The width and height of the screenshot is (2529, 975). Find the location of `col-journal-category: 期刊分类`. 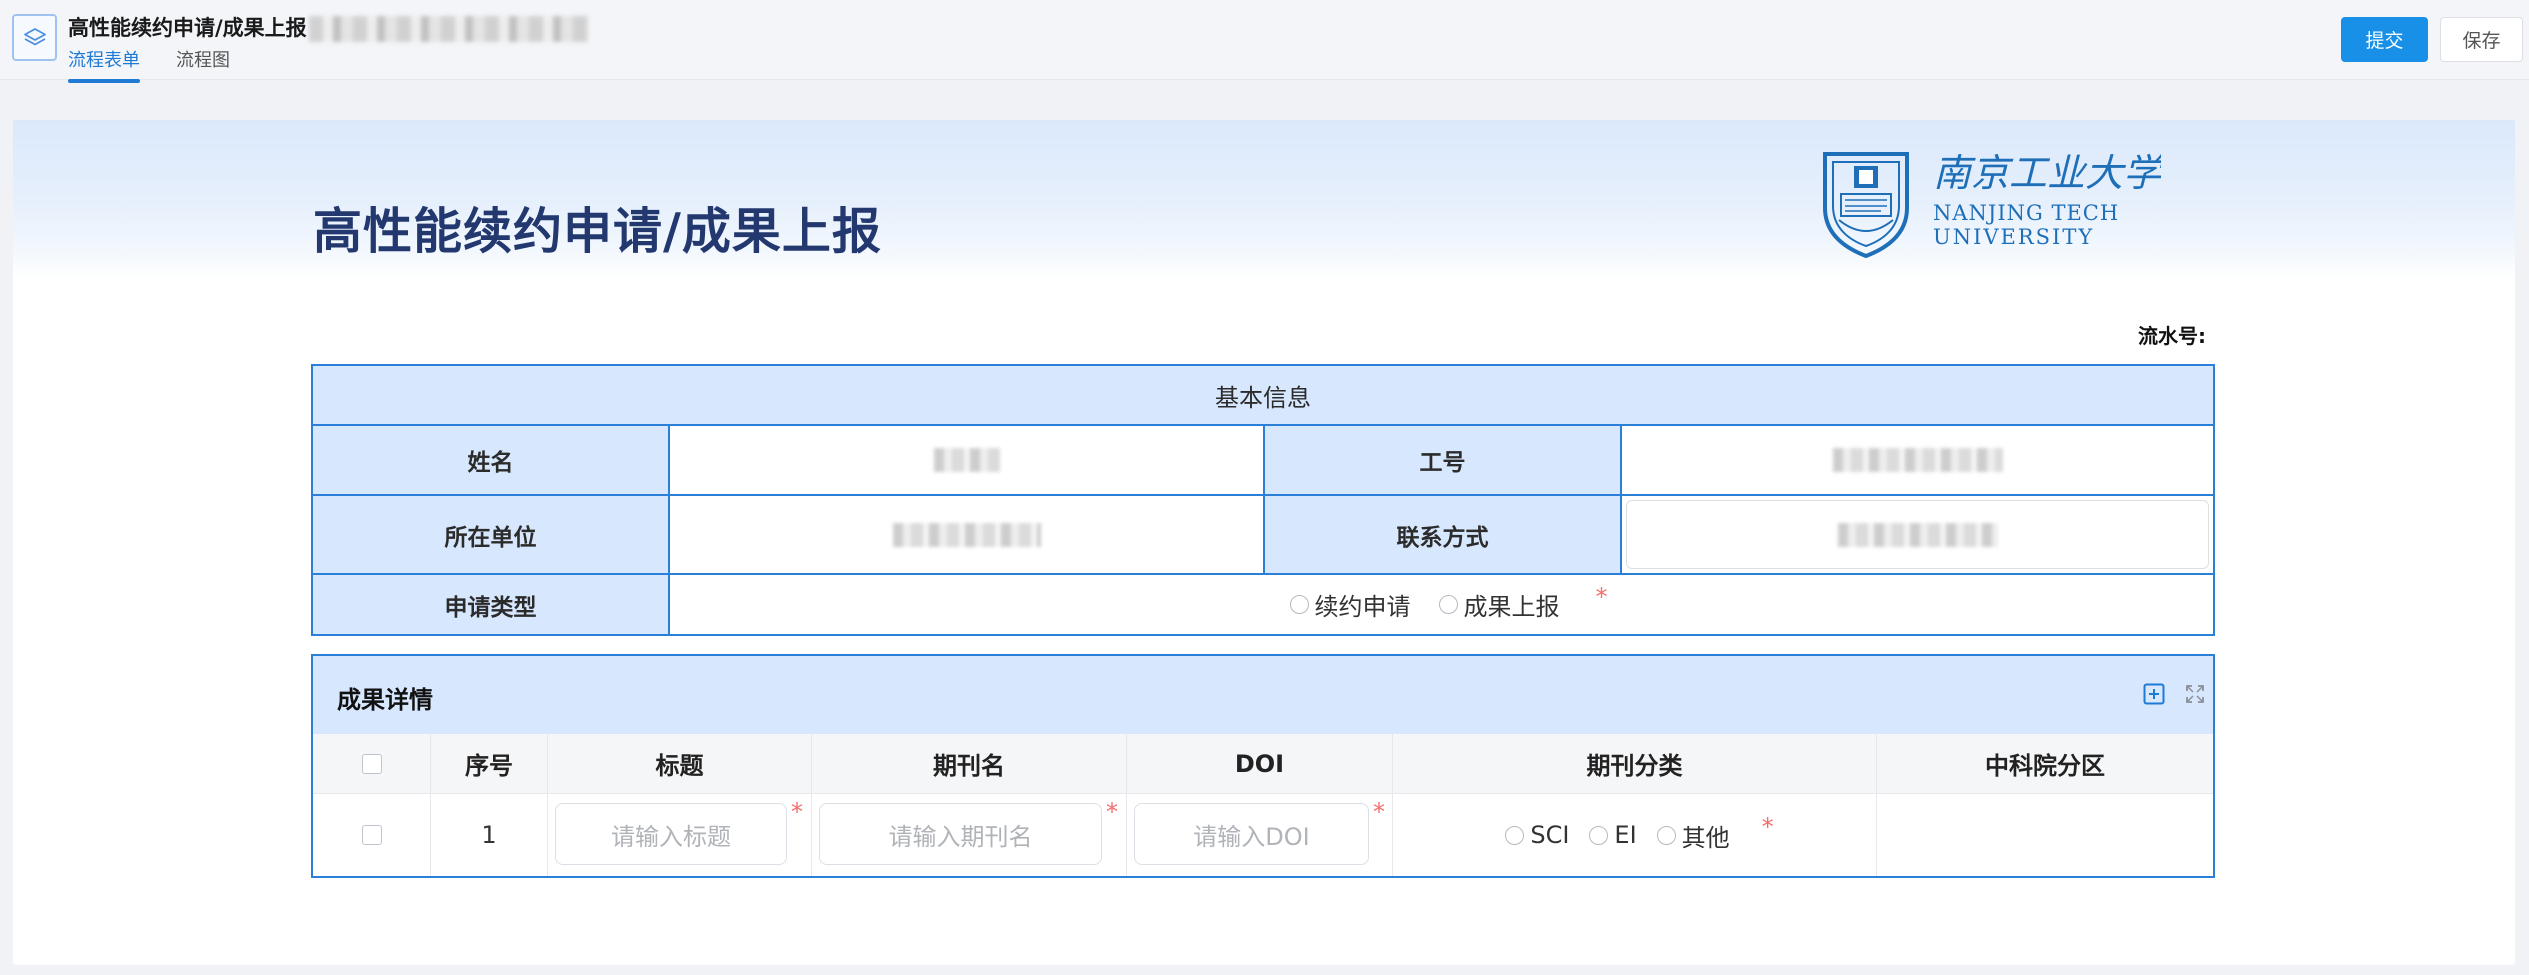

col-journal-category: 期刊分类 is located at coordinates (1635, 763).